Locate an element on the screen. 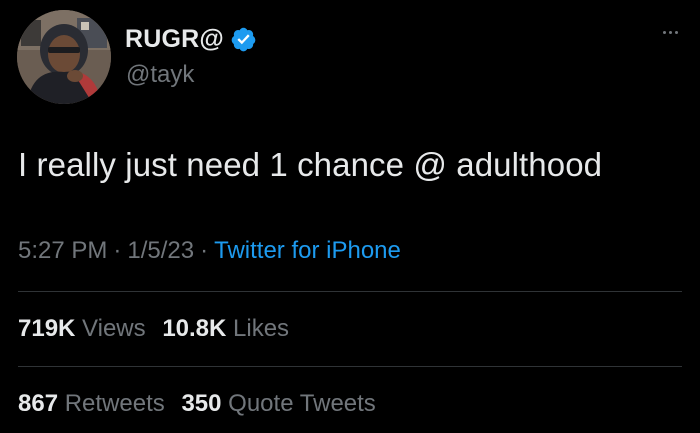 The width and height of the screenshot is (700, 433). views-count: 719K is located at coordinates (47, 328).